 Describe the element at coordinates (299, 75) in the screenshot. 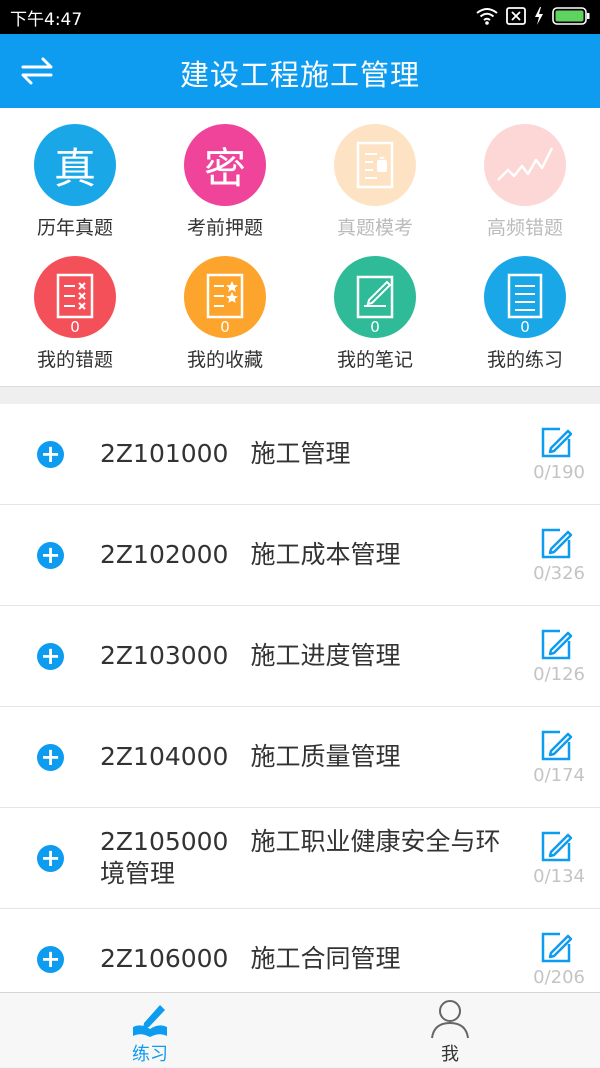

I see `page-title: 建设工程施工管理` at that location.